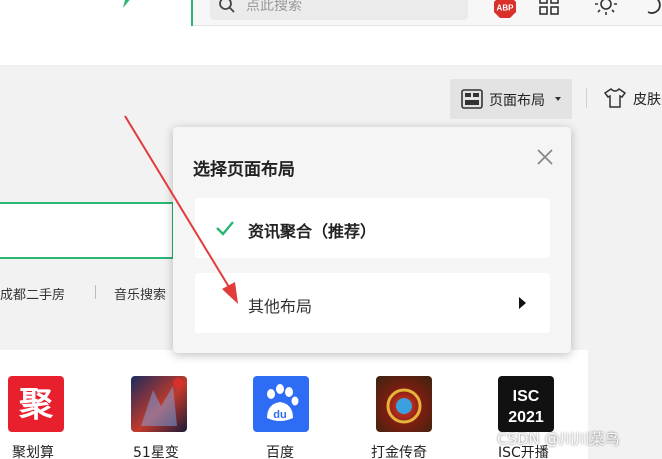 The width and height of the screenshot is (662, 459). Describe the element at coordinates (404, 404) in the screenshot. I see `game-dajin-tile-icon` at that location.